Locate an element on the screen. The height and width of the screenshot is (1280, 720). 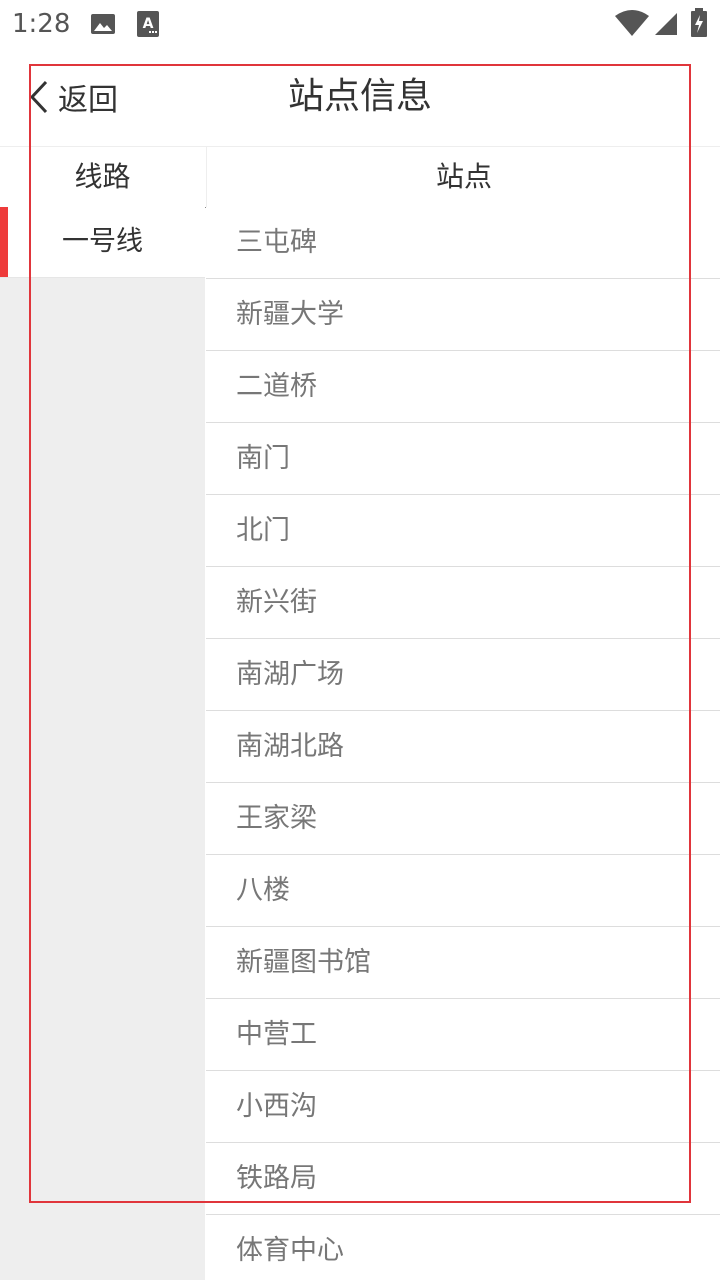
station-label: 新疆图书馆 is located at coordinates (303, 962).